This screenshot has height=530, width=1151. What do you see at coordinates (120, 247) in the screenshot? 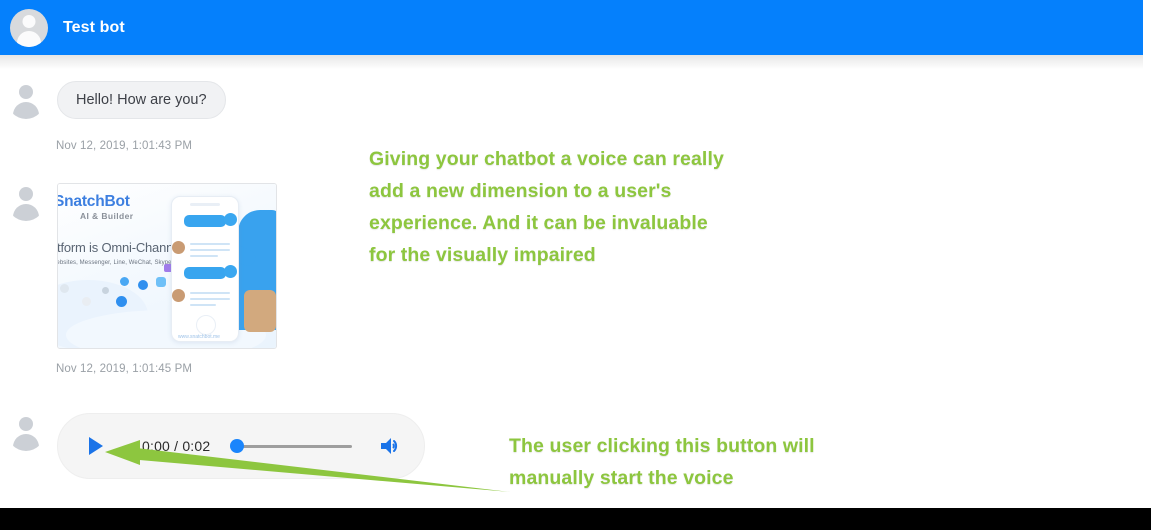
I see `promo-headline: atform is Omni-Channel` at bounding box center [120, 247].